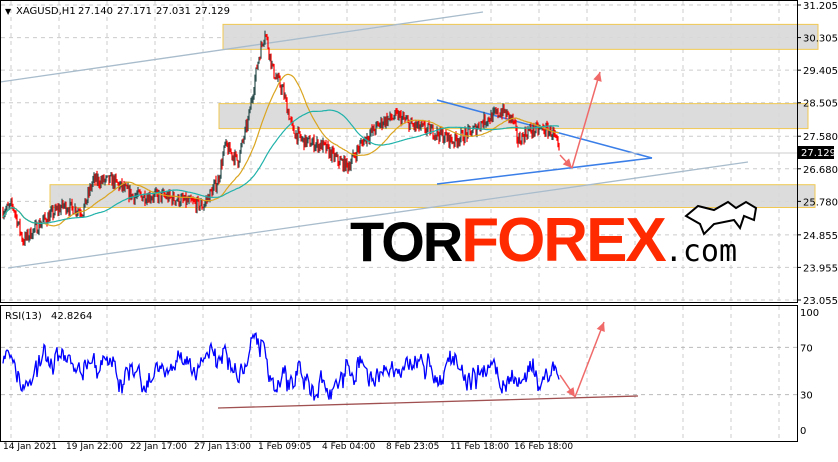  Describe the element at coordinates (809, 313) in the screenshot. I see `rsi-tick-label: 100` at that location.